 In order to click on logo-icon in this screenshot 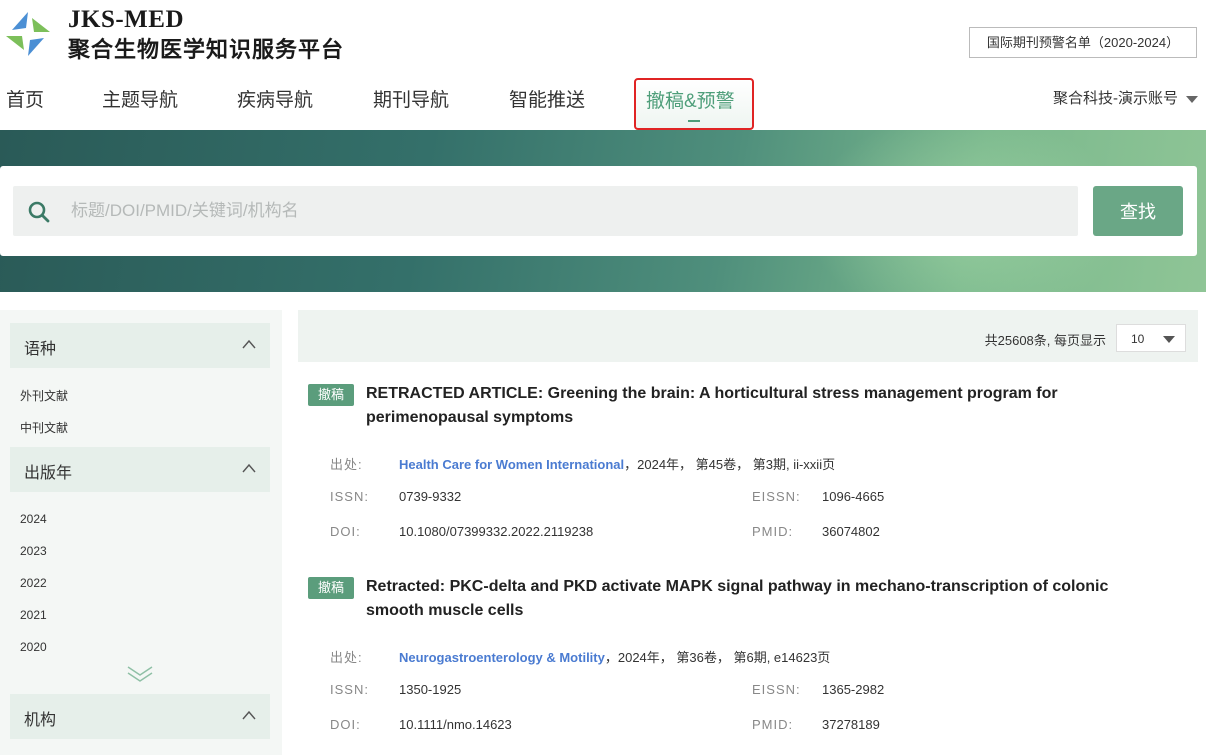, I will do `click(28, 34)`.